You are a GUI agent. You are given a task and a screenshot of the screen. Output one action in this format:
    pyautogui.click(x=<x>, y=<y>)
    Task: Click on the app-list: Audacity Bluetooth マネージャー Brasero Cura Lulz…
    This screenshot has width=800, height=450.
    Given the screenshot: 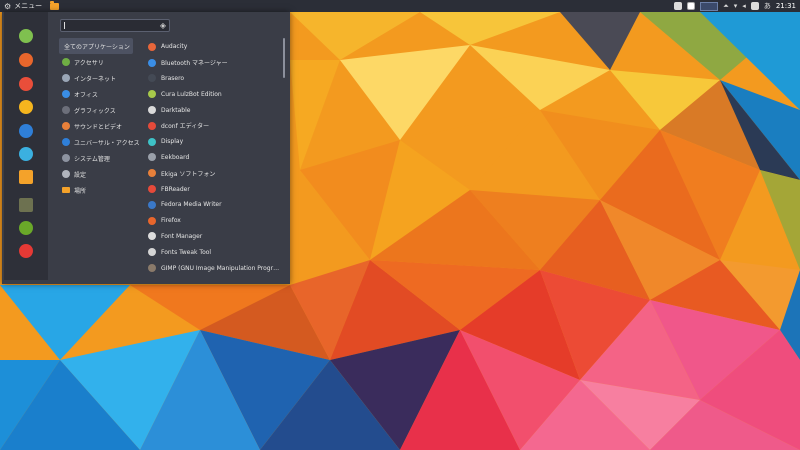 What is the action you would take?
    pyautogui.click(x=214, y=159)
    